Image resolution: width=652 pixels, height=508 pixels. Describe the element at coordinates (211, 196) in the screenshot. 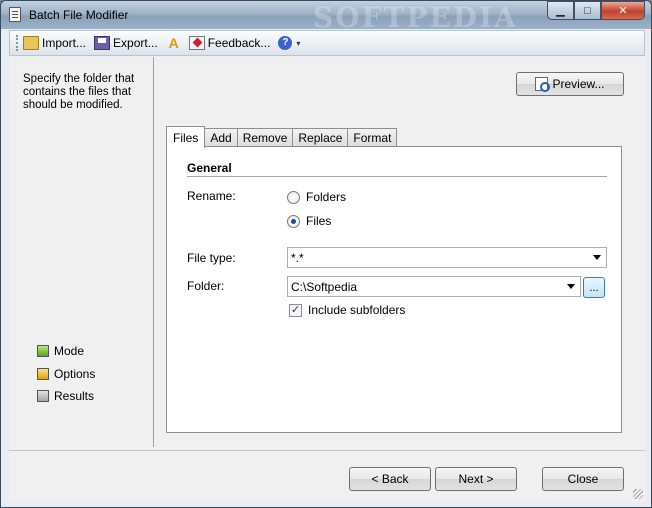

I see `rename-label: Rename:` at that location.